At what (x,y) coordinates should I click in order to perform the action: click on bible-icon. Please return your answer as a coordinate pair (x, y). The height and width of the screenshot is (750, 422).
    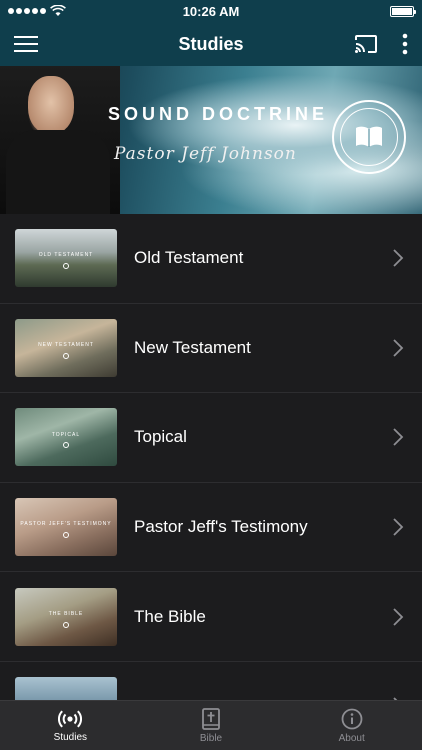
    Looking at the image, I should click on (211, 718).